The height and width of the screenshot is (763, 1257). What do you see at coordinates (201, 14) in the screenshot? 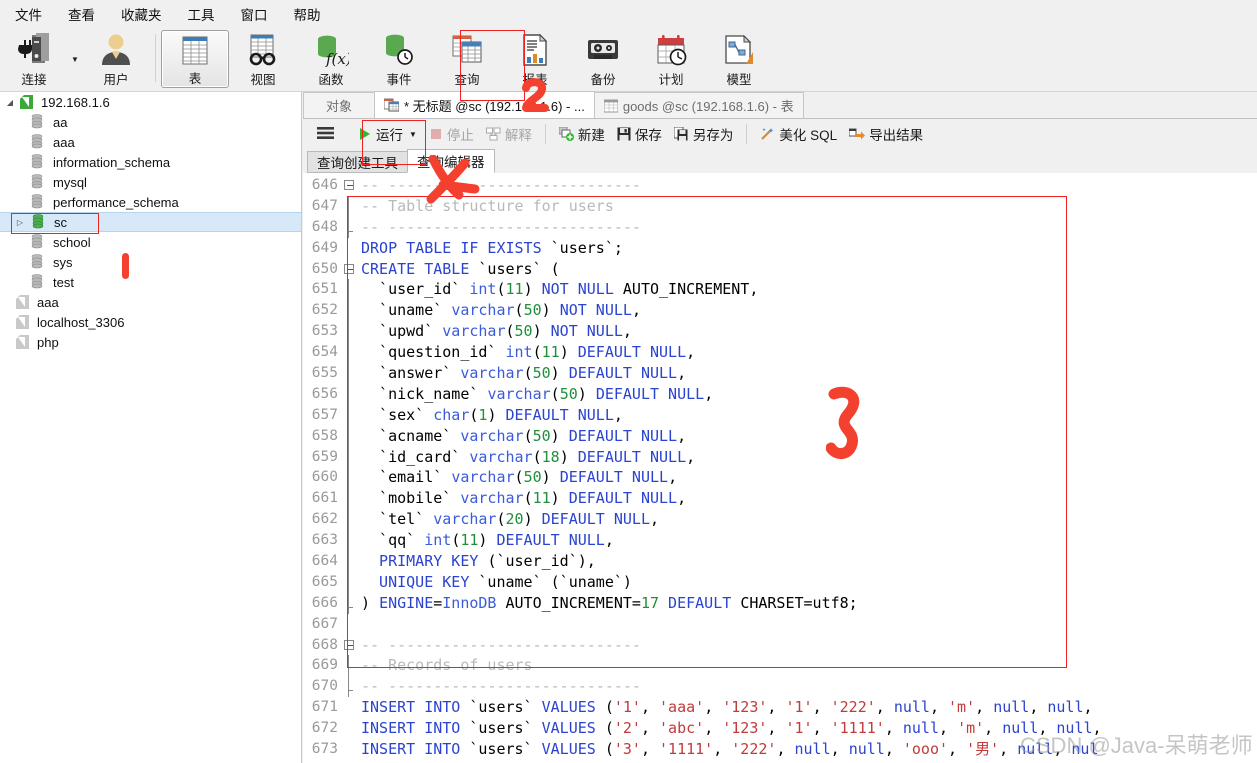
I see `menu-tools: 工具` at bounding box center [201, 14].